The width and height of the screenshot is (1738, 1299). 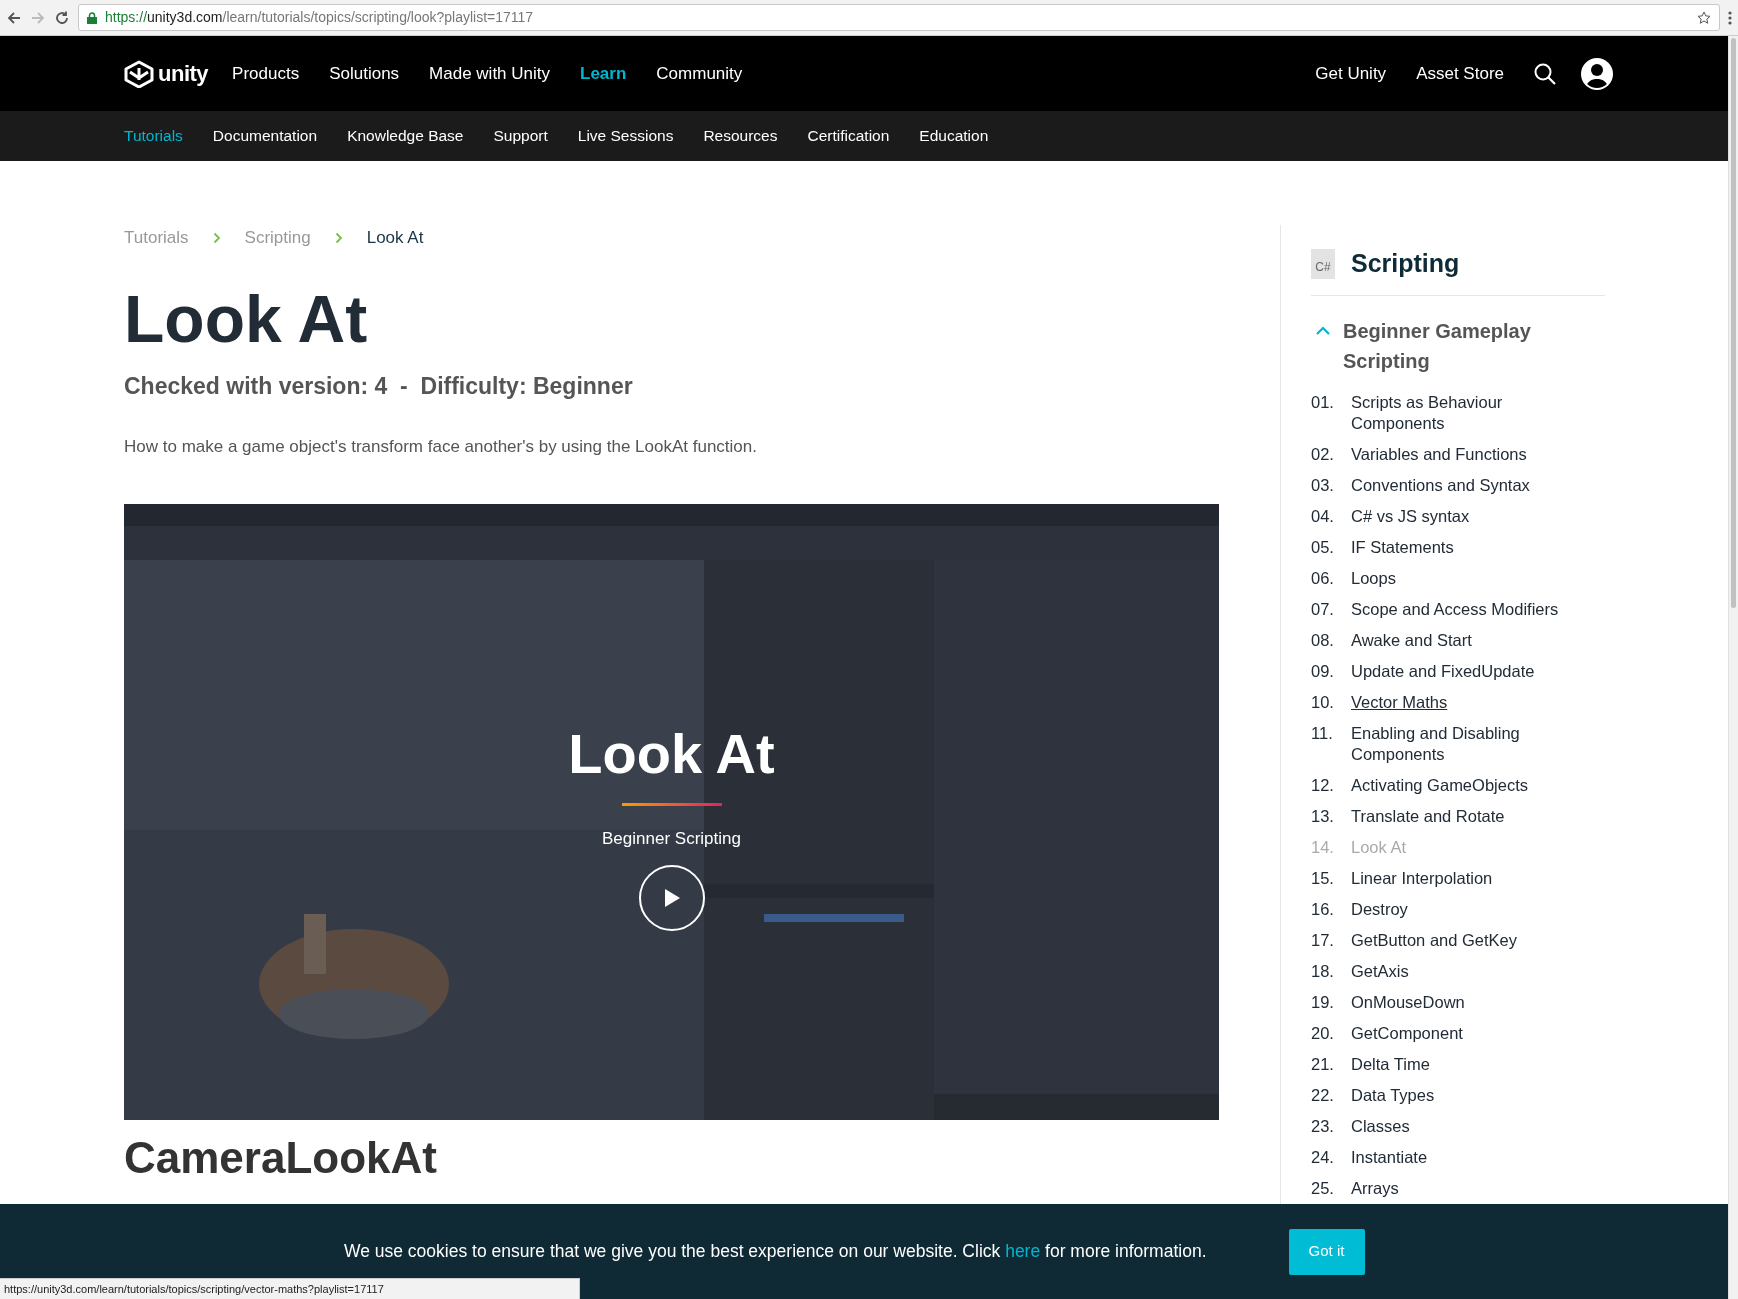 What do you see at coordinates (899, 17) in the screenshot?
I see `address-bar: https://unity3d.com/learn/tutorials/topics/scripting/look?playlist=17117` at bounding box center [899, 17].